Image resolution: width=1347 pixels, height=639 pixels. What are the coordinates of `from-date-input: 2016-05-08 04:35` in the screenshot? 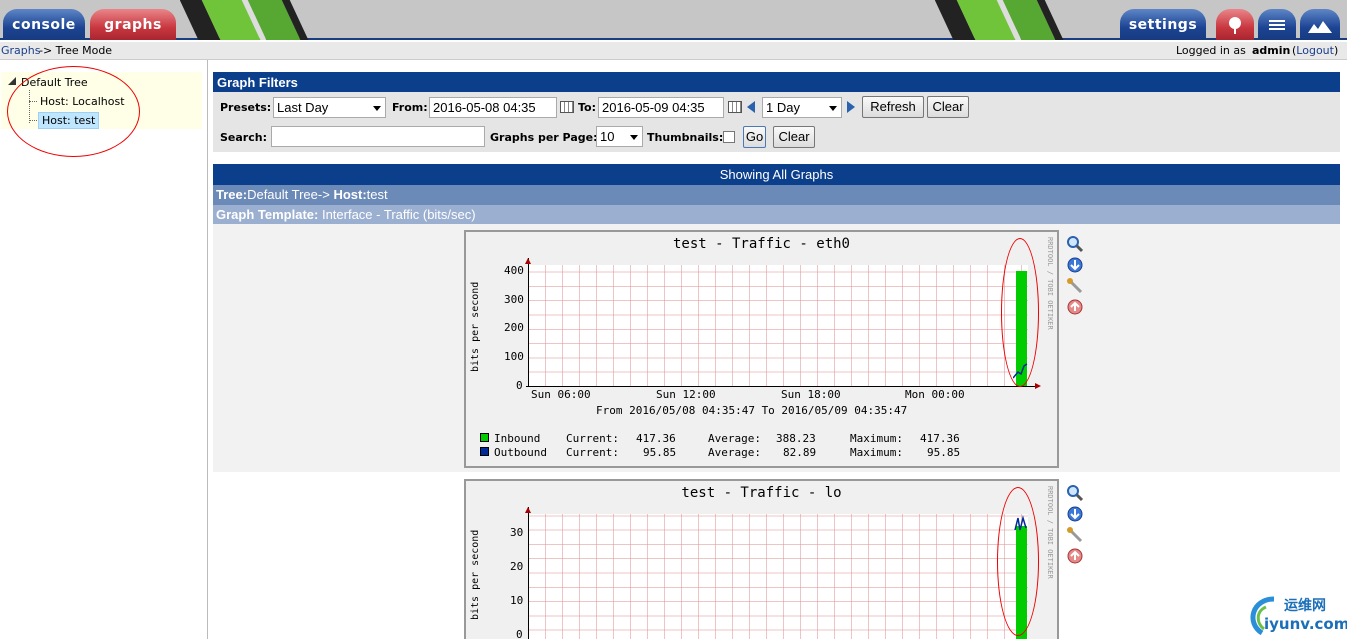 It's located at (493, 107).